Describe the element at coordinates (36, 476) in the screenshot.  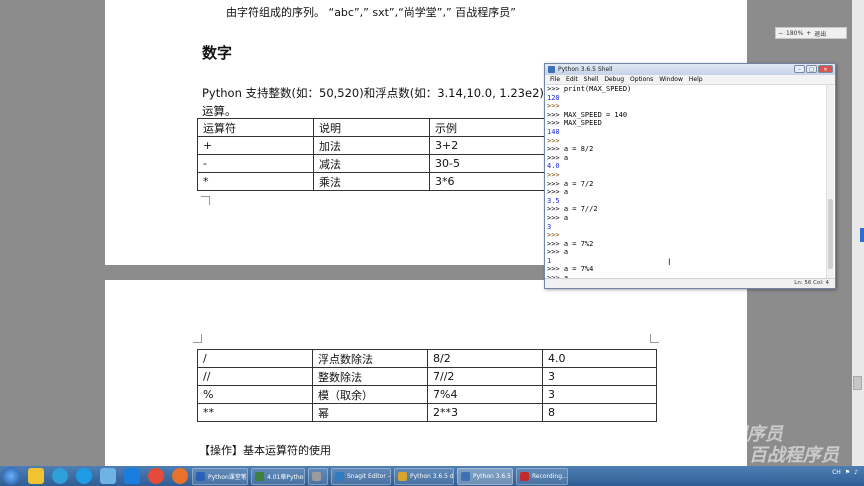
I see `folder-icon` at that location.